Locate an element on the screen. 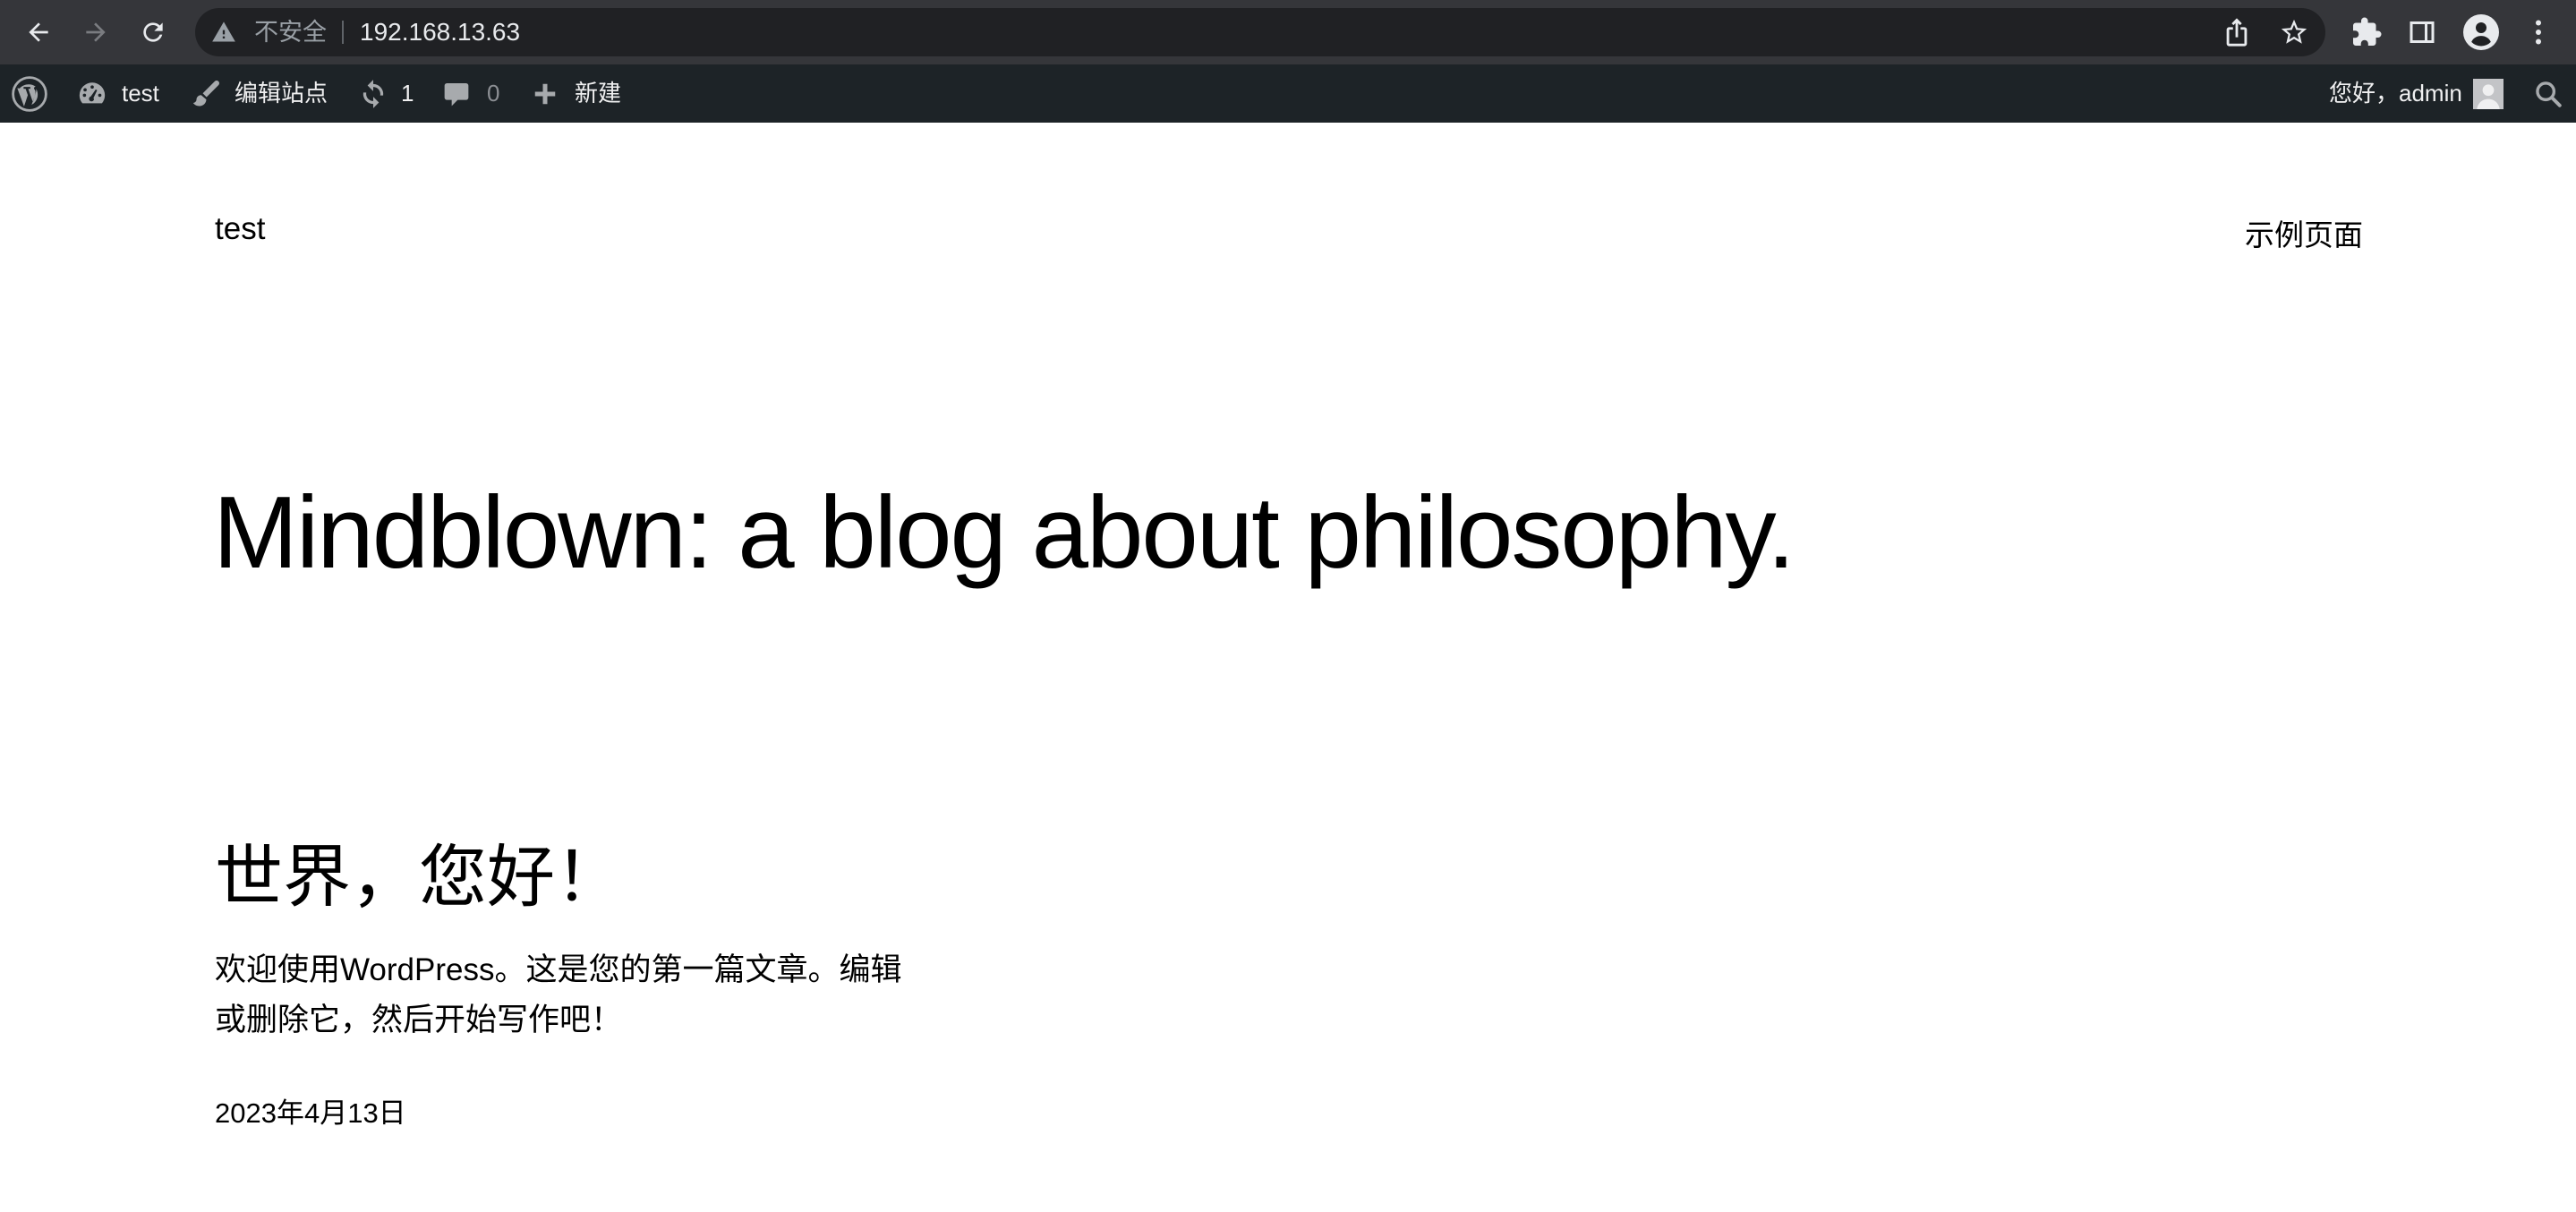  site-title: test is located at coordinates (240, 229).